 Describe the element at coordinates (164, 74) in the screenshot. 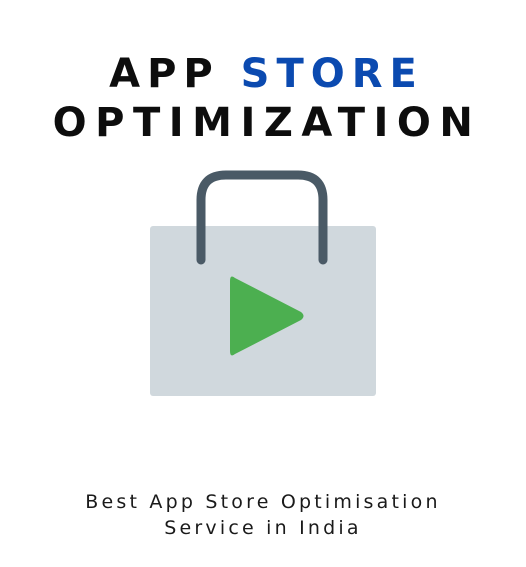

I see `title-word-app: APP` at that location.